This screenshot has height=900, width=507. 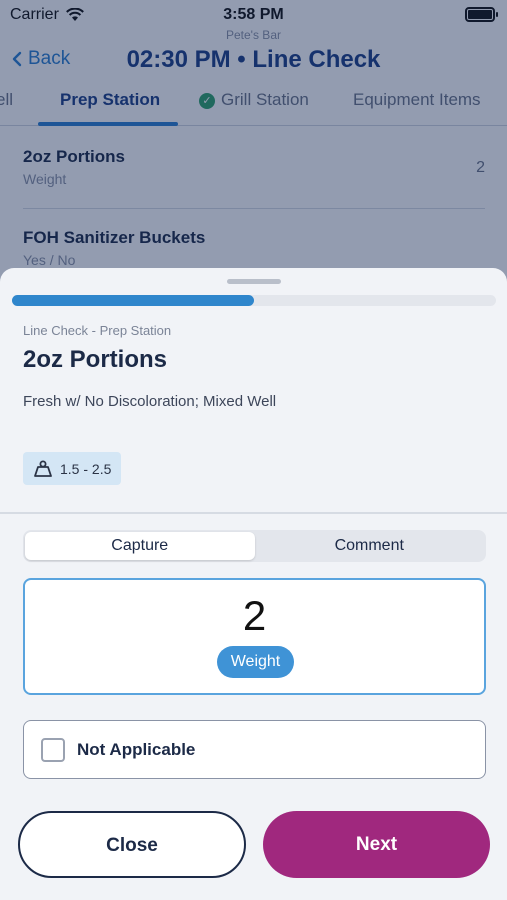 I want to click on range-value: 1.5 - 2.5, so click(x=86, y=468).